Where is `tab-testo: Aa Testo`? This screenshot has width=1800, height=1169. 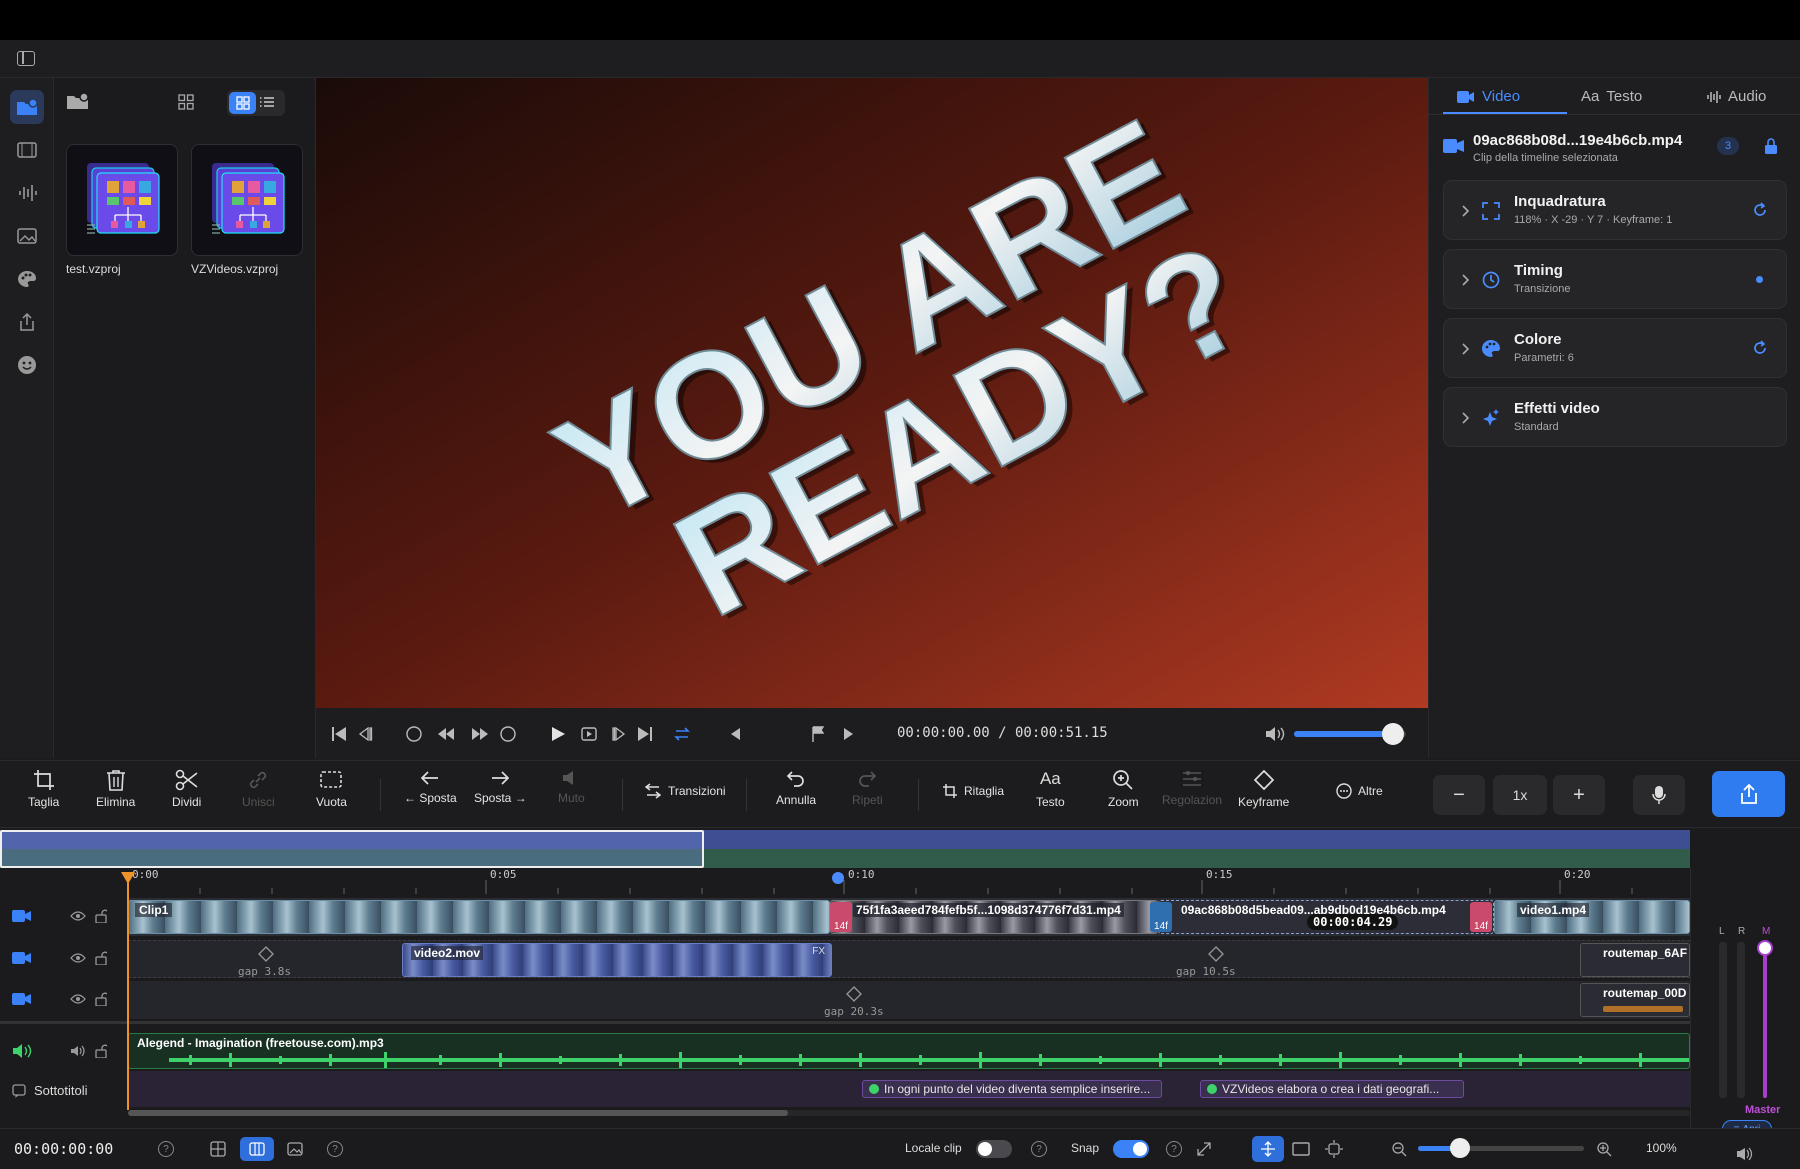
tab-testo: Aa Testo is located at coordinates (1611, 96).